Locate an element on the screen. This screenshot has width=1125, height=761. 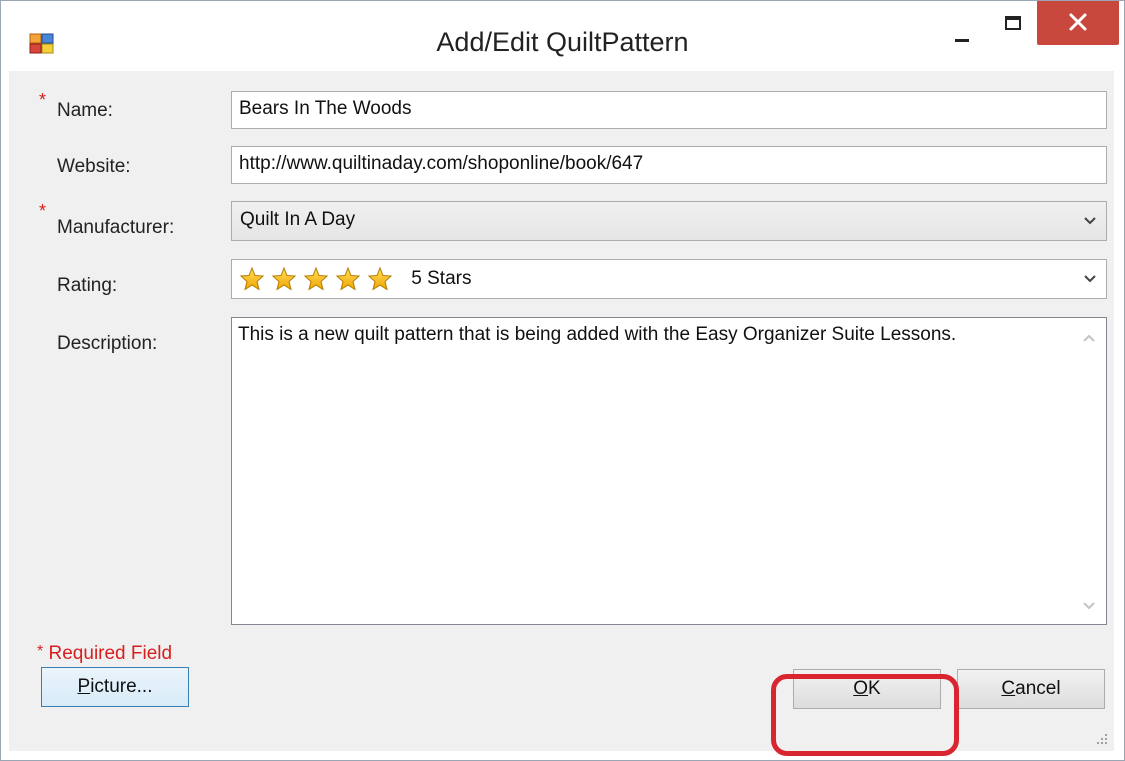
close-button is located at coordinates (1078, 23).